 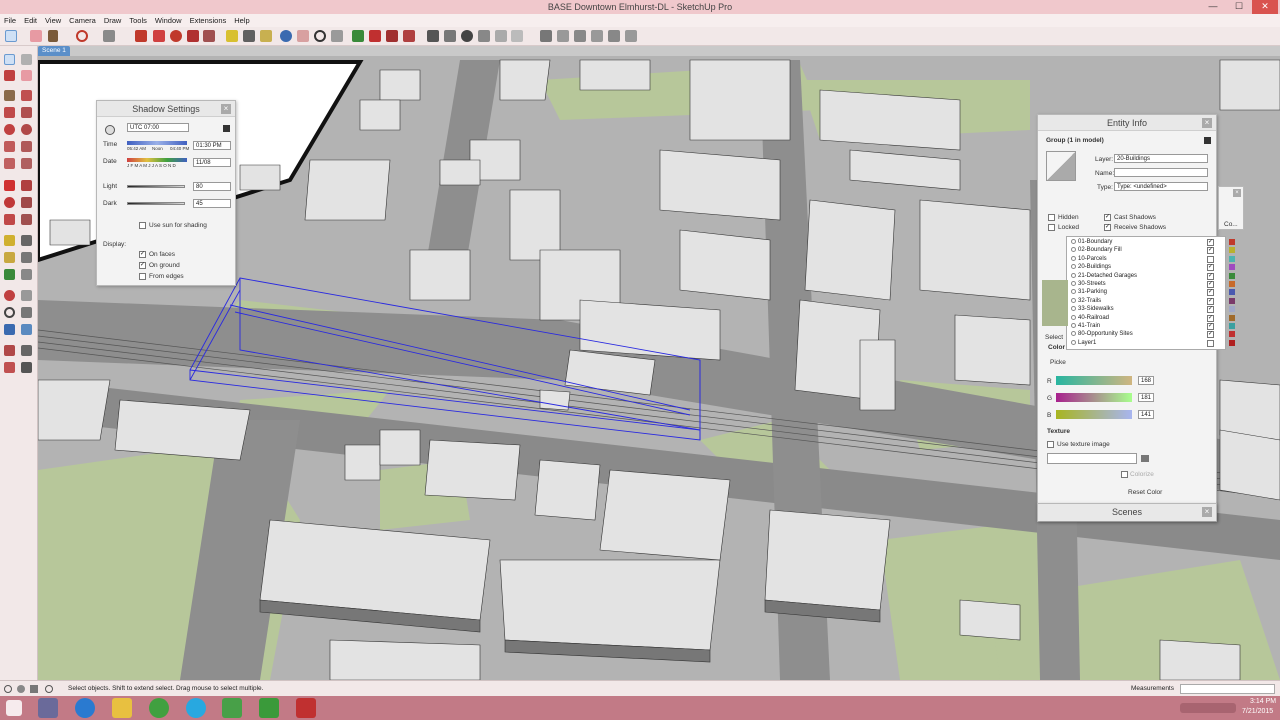 What do you see at coordinates (232, 36) in the screenshot?
I see `tape-measure-icon` at bounding box center [232, 36].